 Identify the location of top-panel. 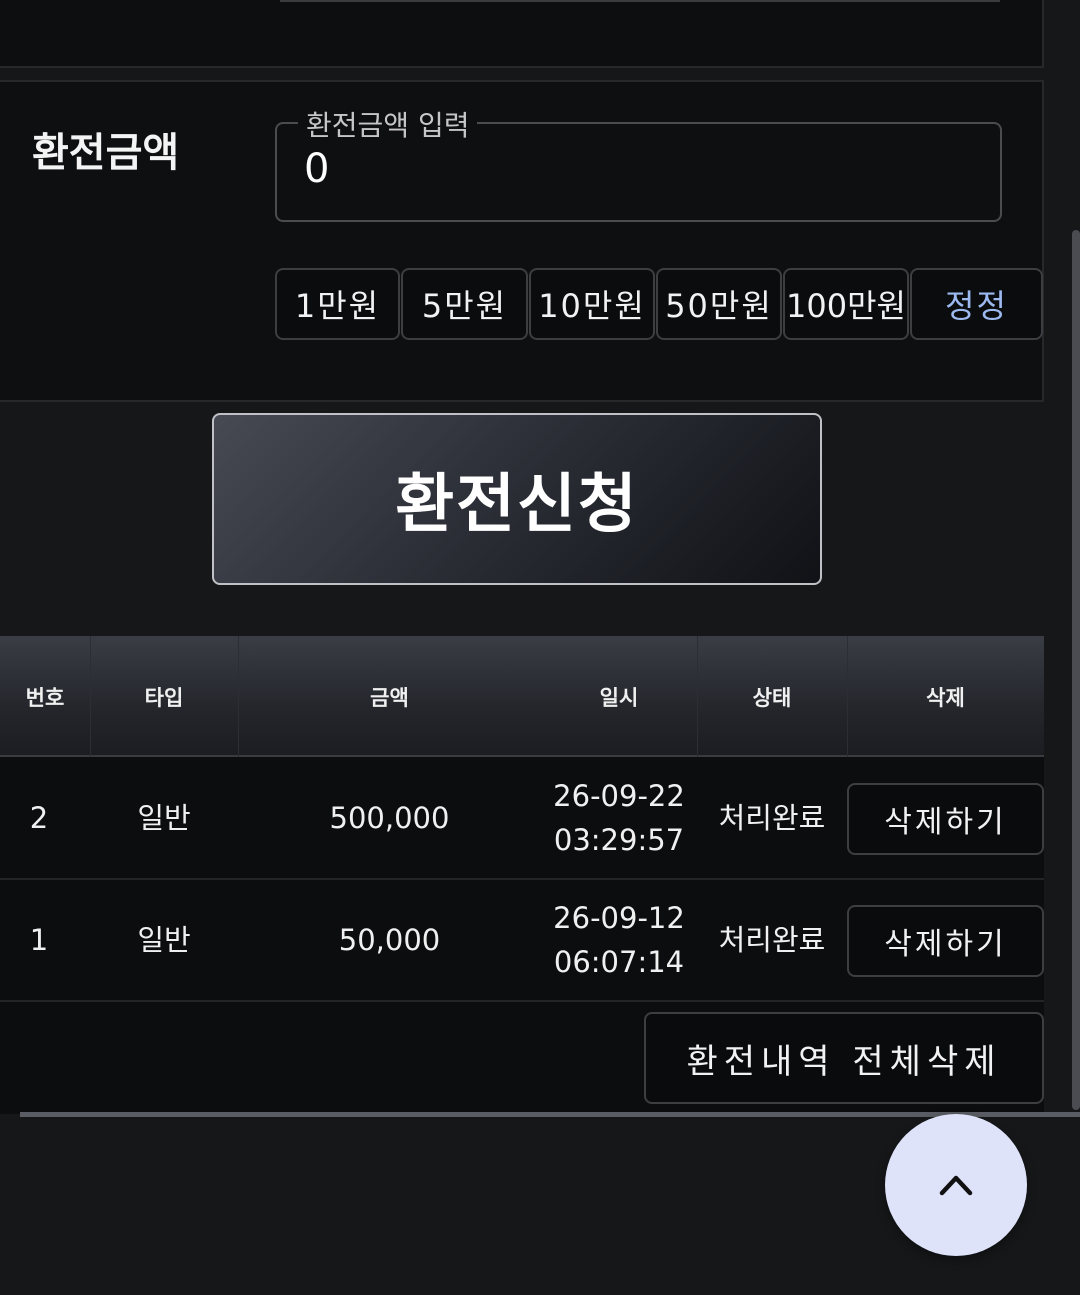
(522, 34).